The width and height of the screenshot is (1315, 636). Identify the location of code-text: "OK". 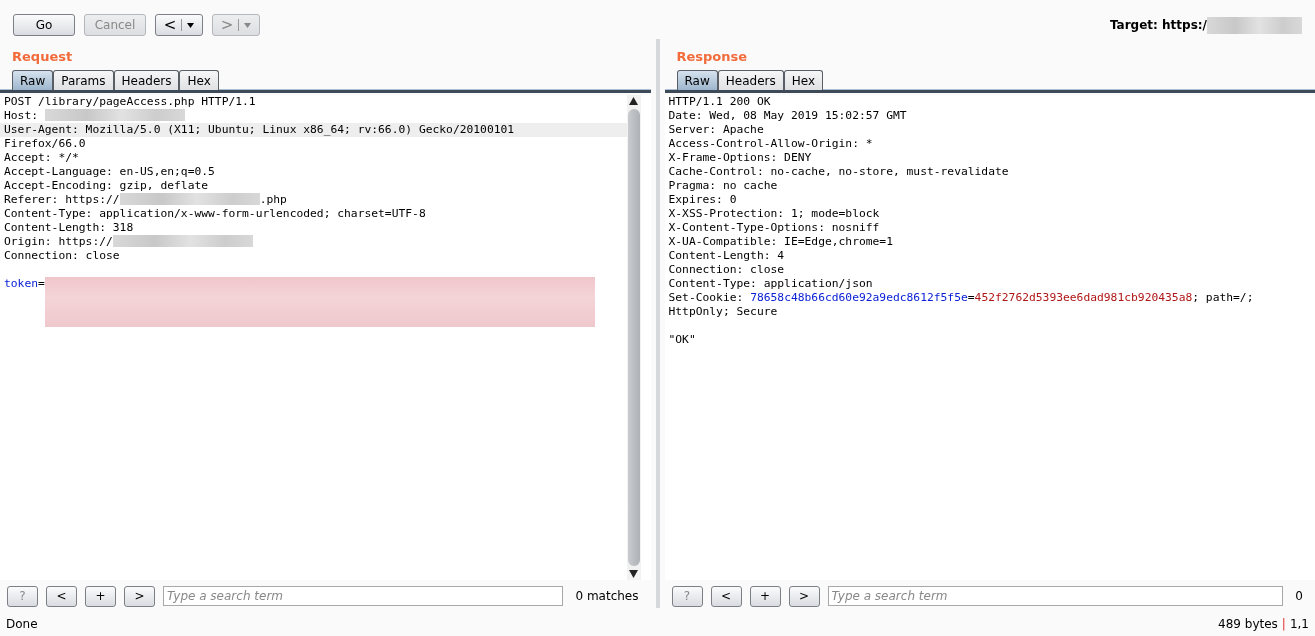
(682, 339).